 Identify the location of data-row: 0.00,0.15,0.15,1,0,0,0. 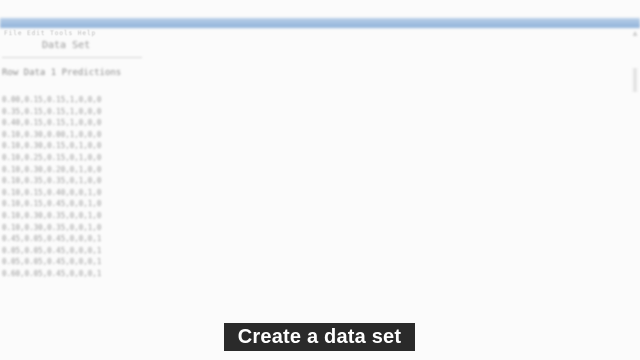
(52, 99).